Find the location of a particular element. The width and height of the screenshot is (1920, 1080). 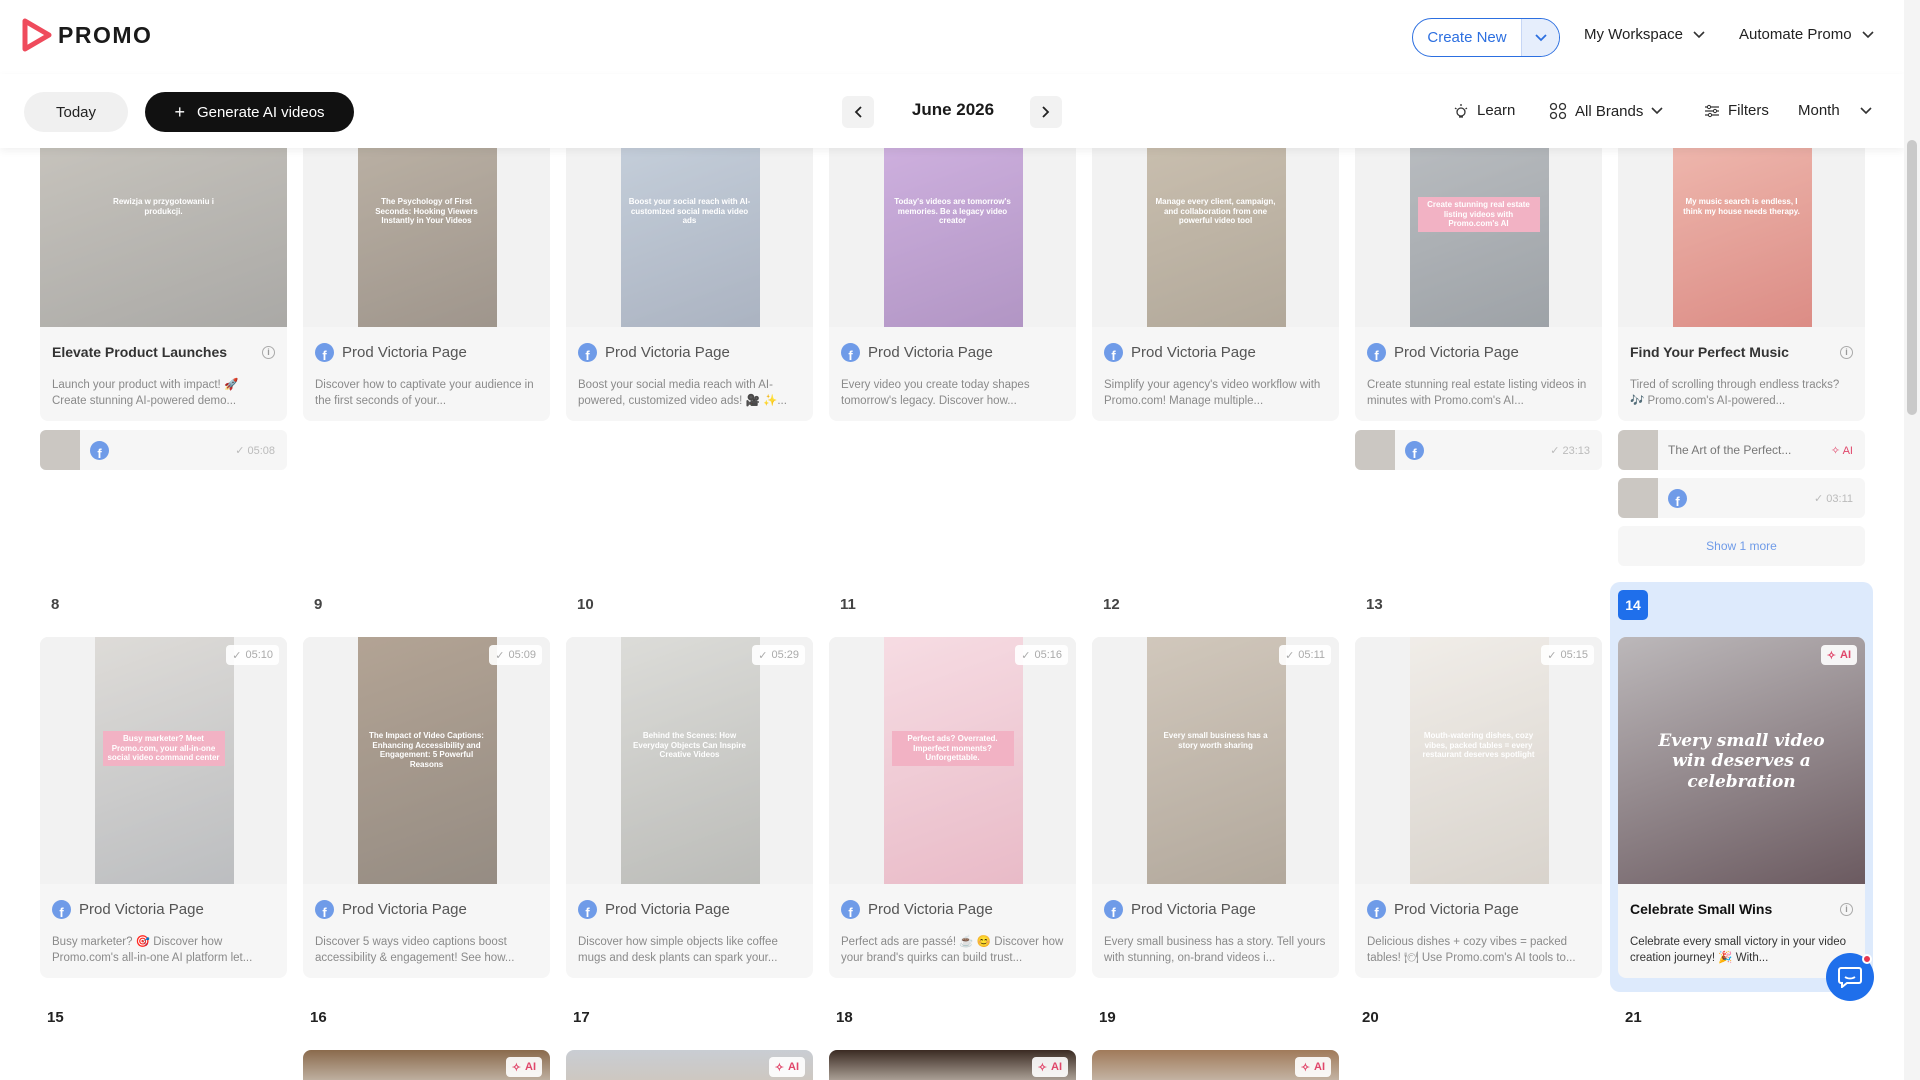

date-number: 20 is located at coordinates (1370, 1017).